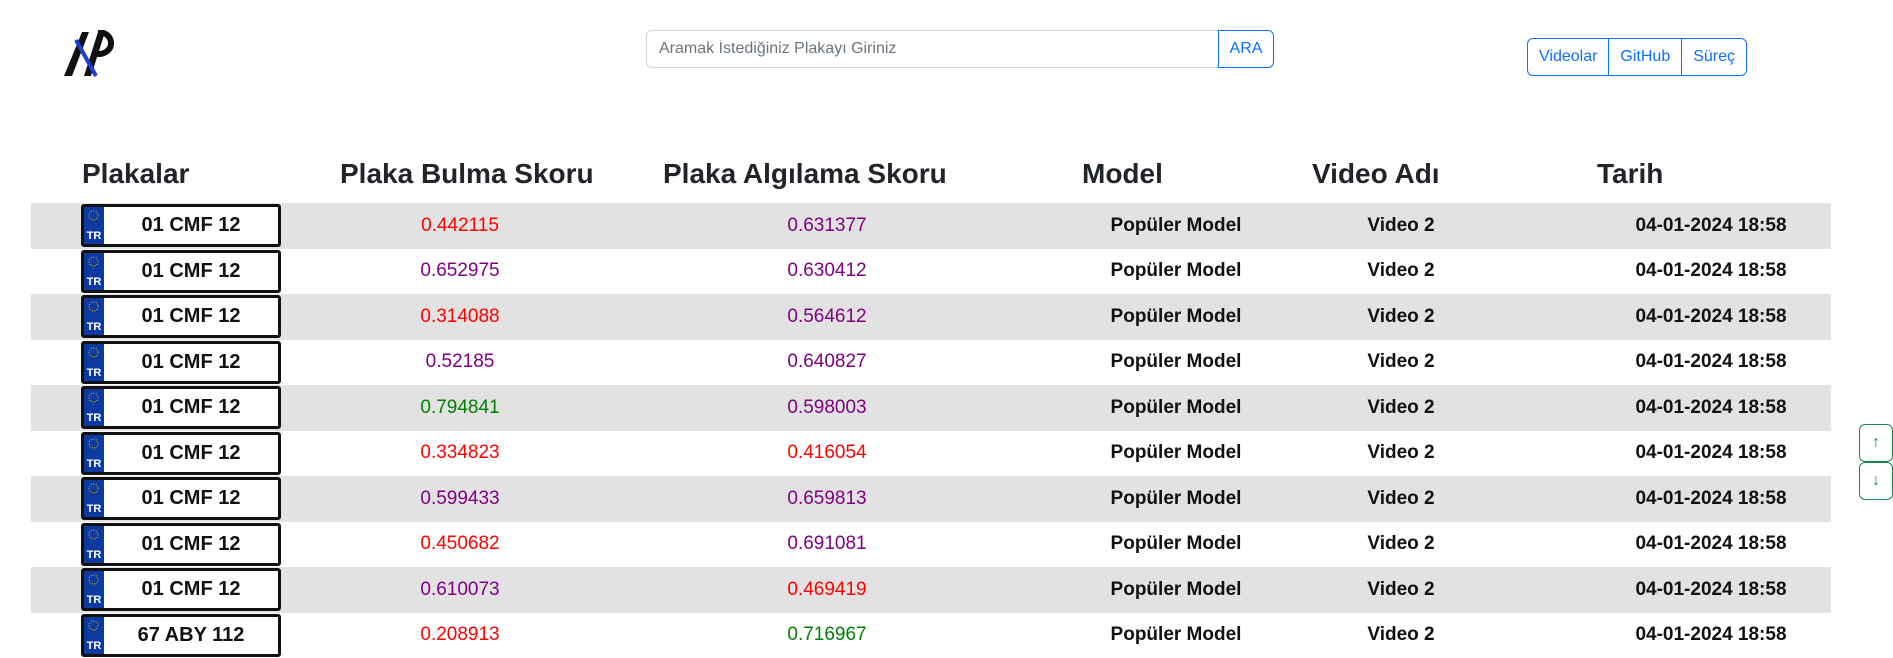 The height and width of the screenshot is (658, 1893). What do you see at coordinates (1246, 49) in the screenshot?
I see `search-button: ARA` at bounding box center [1246, 49].